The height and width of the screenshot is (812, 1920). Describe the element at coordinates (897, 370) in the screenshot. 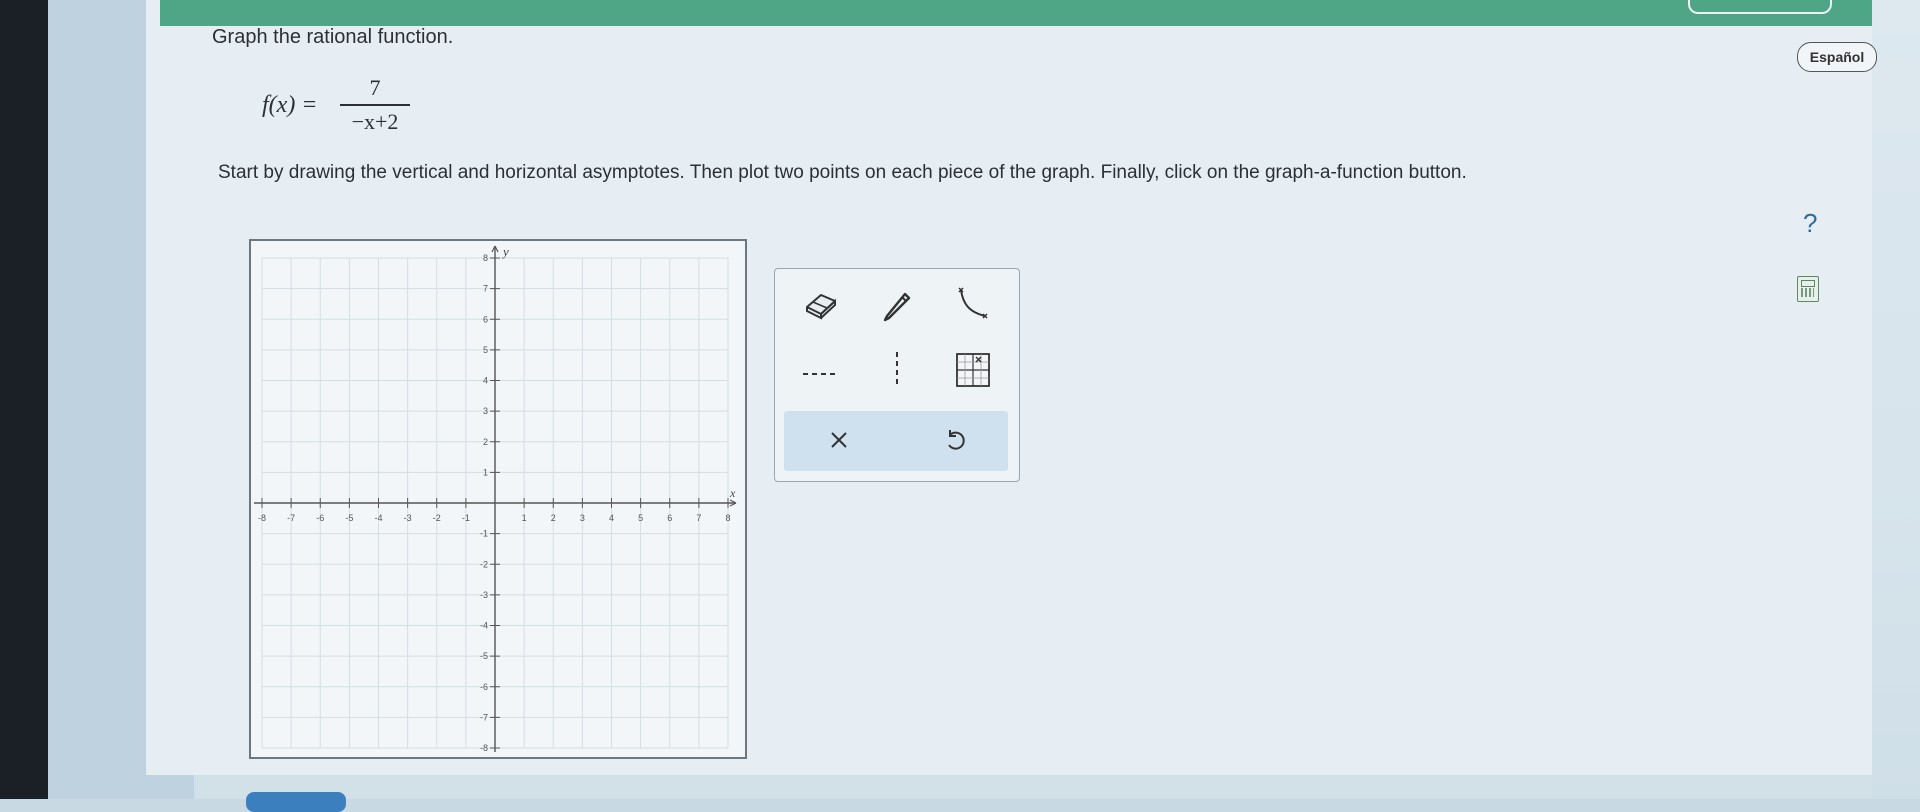

I see `vertical-asymptote-icon` at that location.